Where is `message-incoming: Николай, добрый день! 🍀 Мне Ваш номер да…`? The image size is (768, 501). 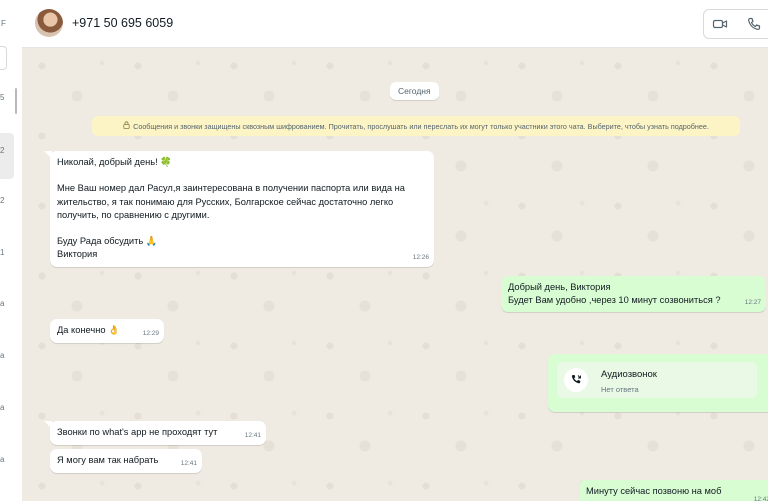 message-incoming: Николай, добрый день! 🍀 Мне Ваш номер да… is located at coordinates (239, 209).